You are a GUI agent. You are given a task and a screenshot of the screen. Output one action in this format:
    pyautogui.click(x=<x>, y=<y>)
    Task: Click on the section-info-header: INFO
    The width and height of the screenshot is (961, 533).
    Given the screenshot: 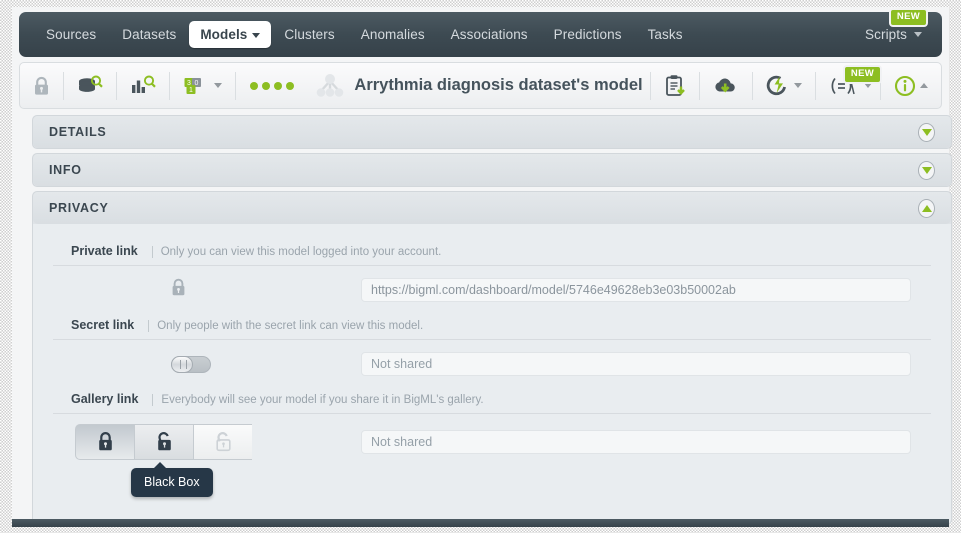 What is the action you would take?
    pyautogui.click(x=492, y=170)
    